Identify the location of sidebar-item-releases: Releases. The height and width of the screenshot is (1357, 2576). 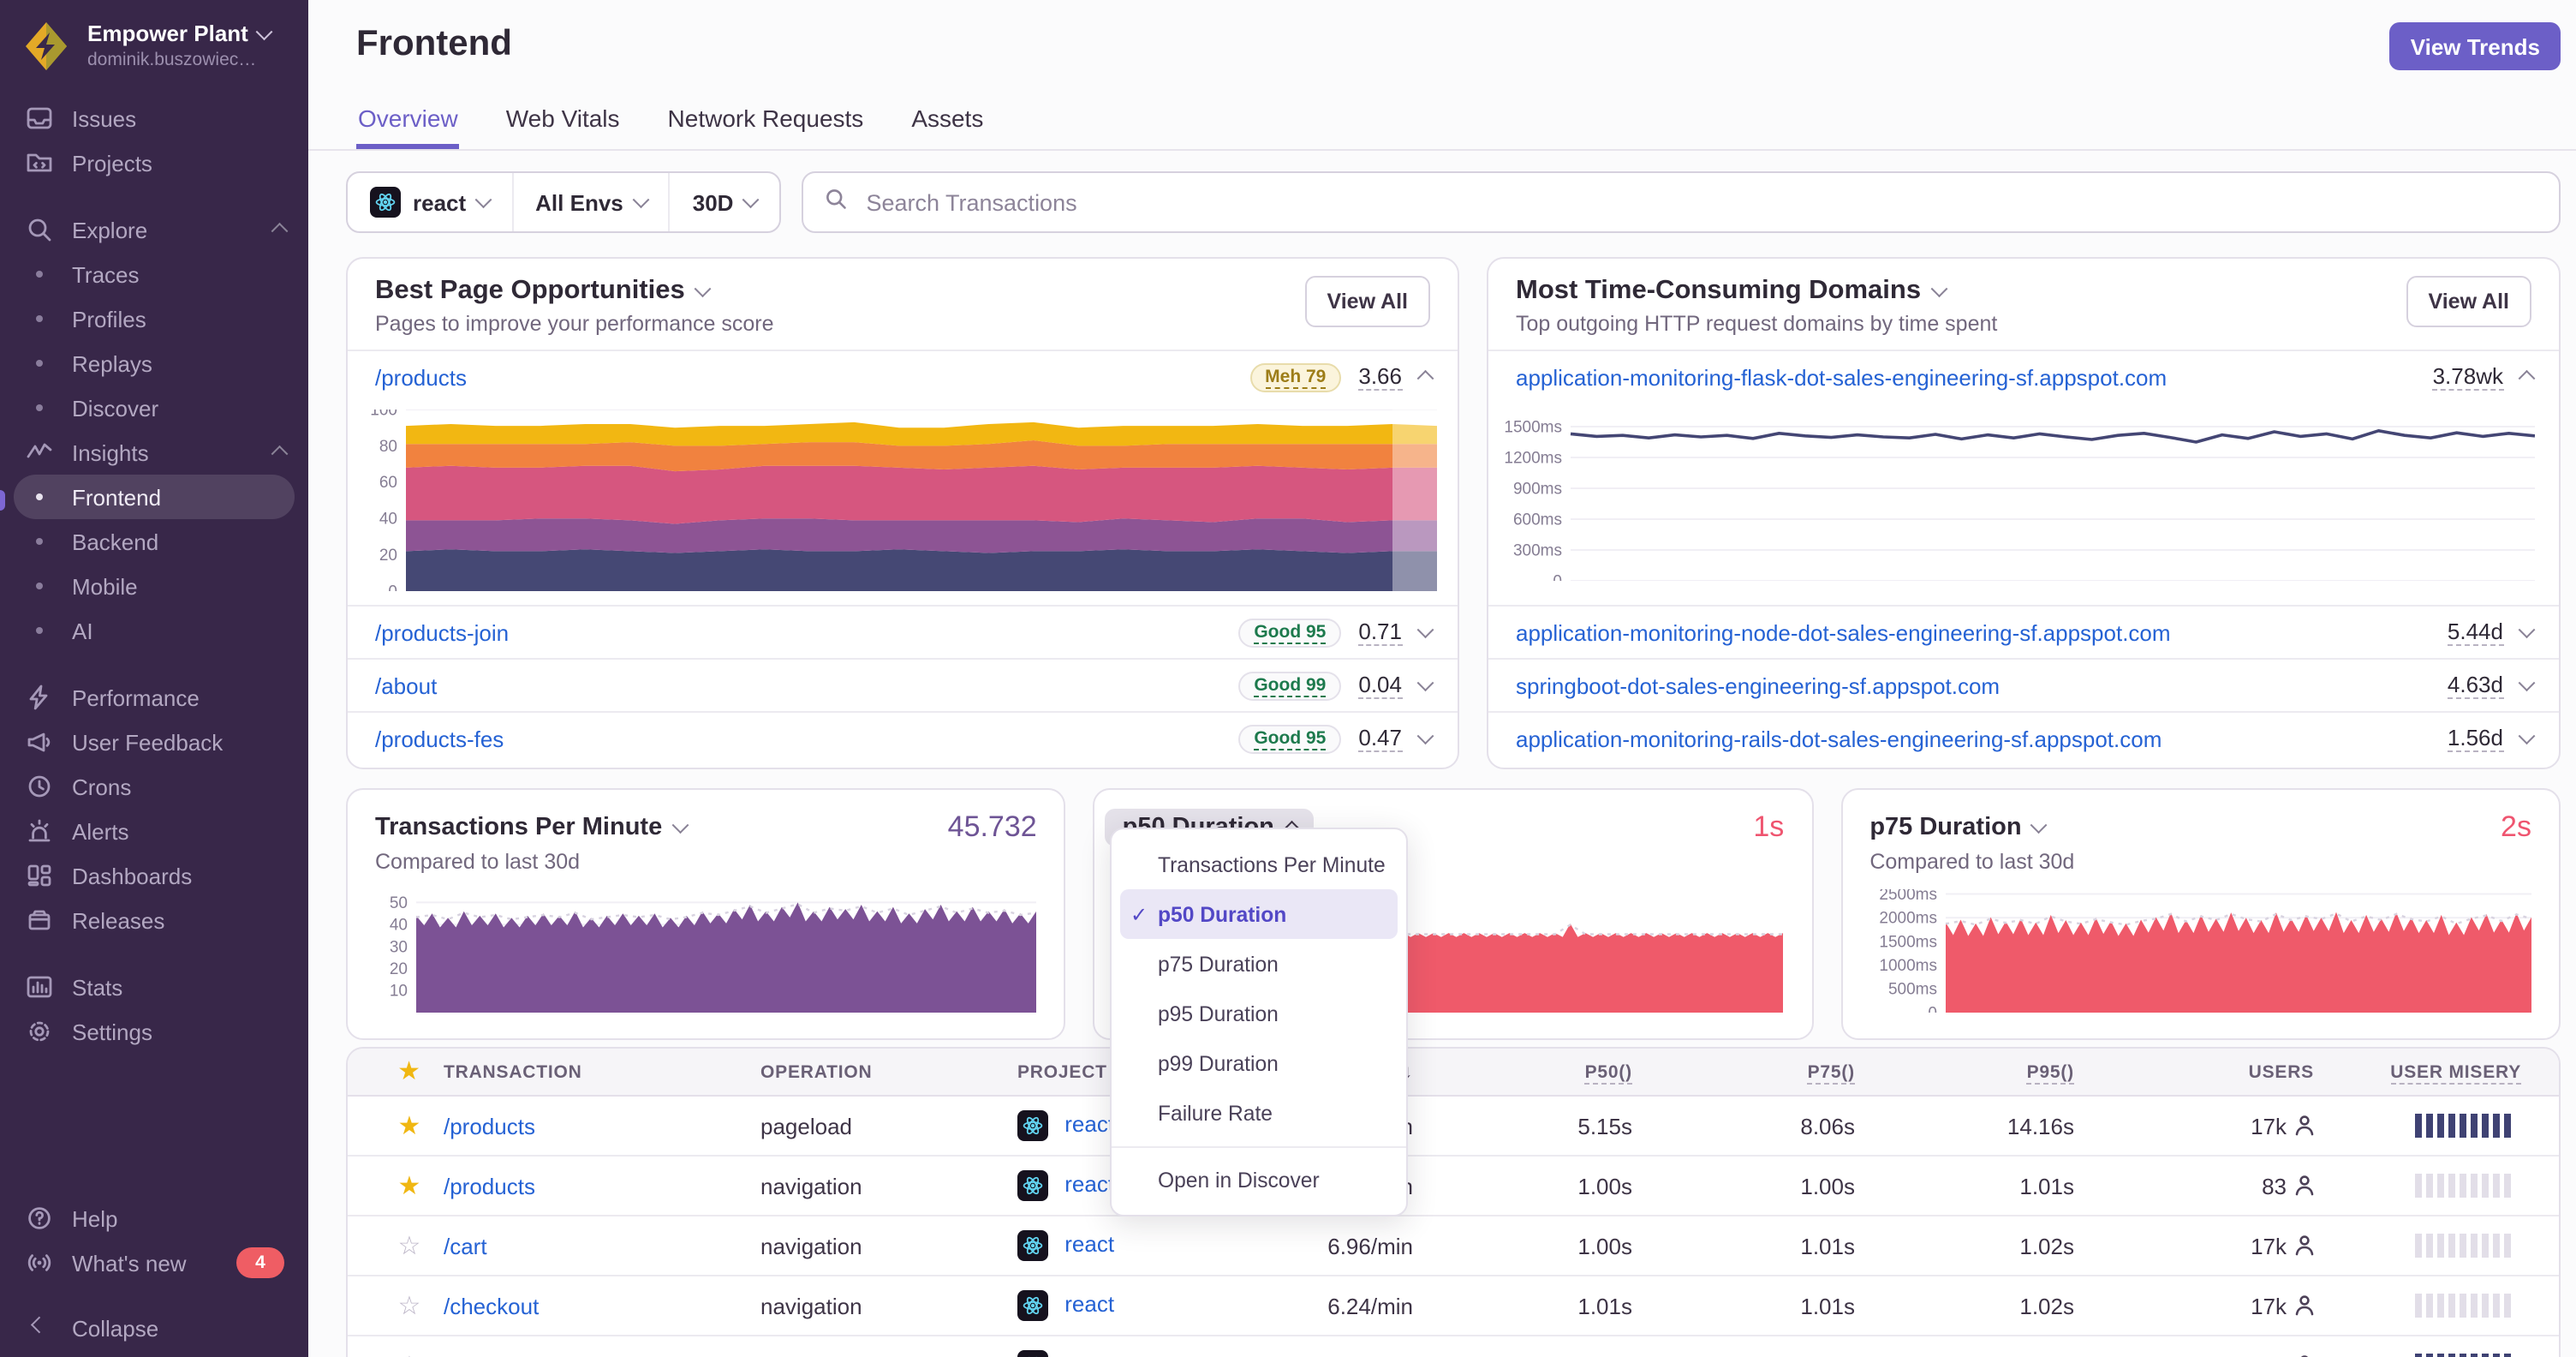
(154, 920).